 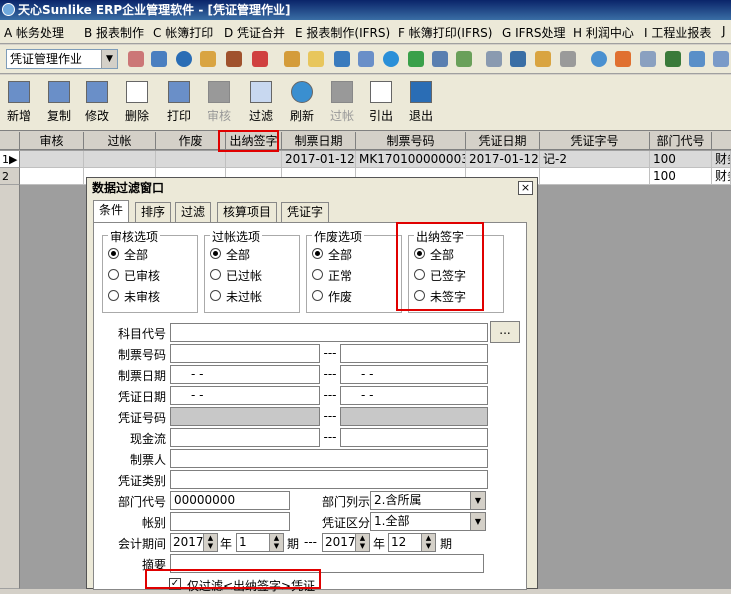 What do you see at coordinates (381, 103) in the screenshot?
I see `export-button: 引出` at bounding box center [381, 103].